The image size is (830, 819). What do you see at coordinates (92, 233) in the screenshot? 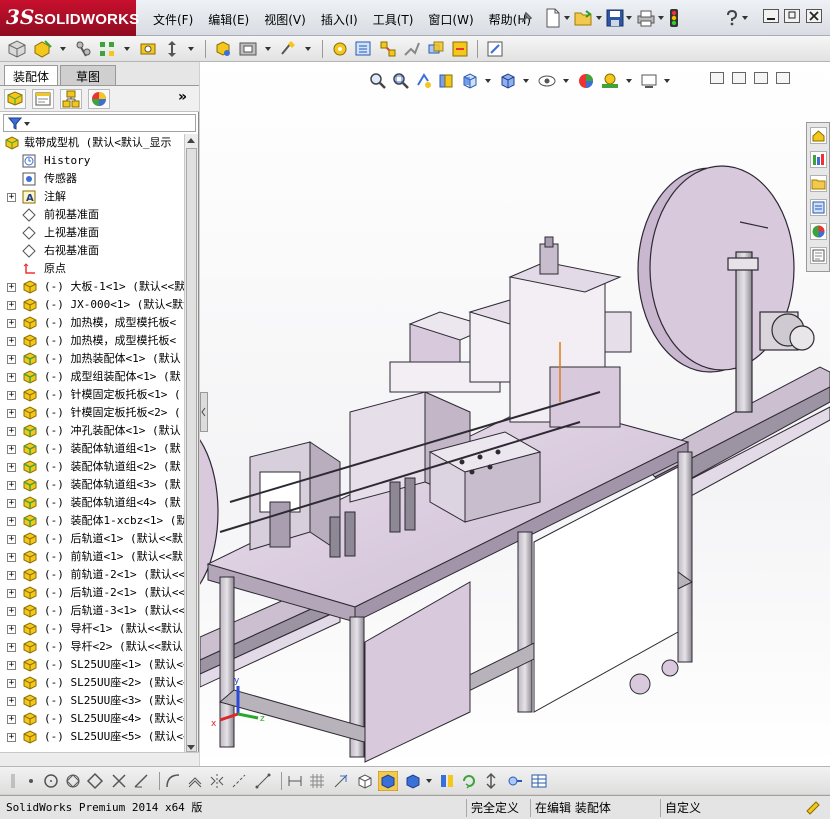
I see `tree-item: 上视基准面` at bounding box center [92, 233].